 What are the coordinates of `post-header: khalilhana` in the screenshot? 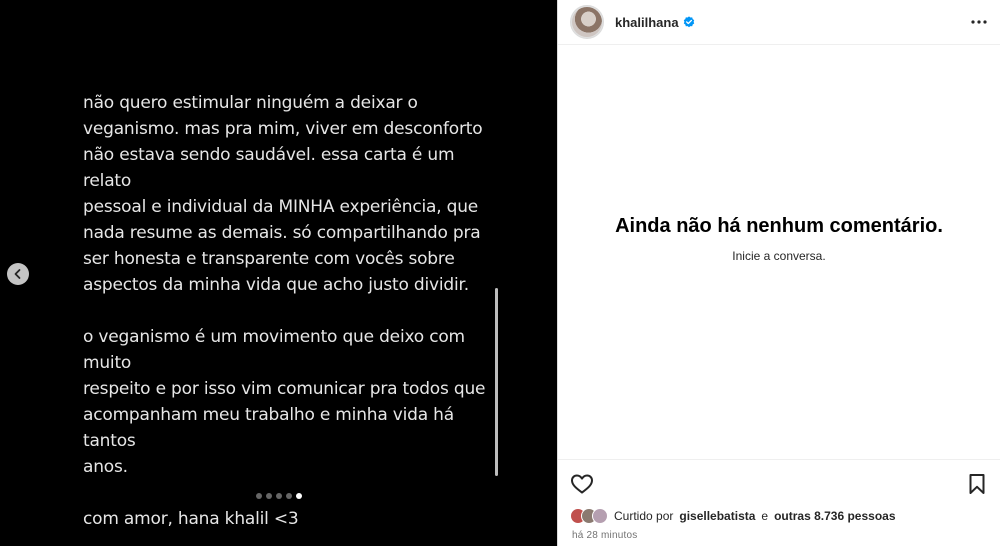 It's located at (779, 22).